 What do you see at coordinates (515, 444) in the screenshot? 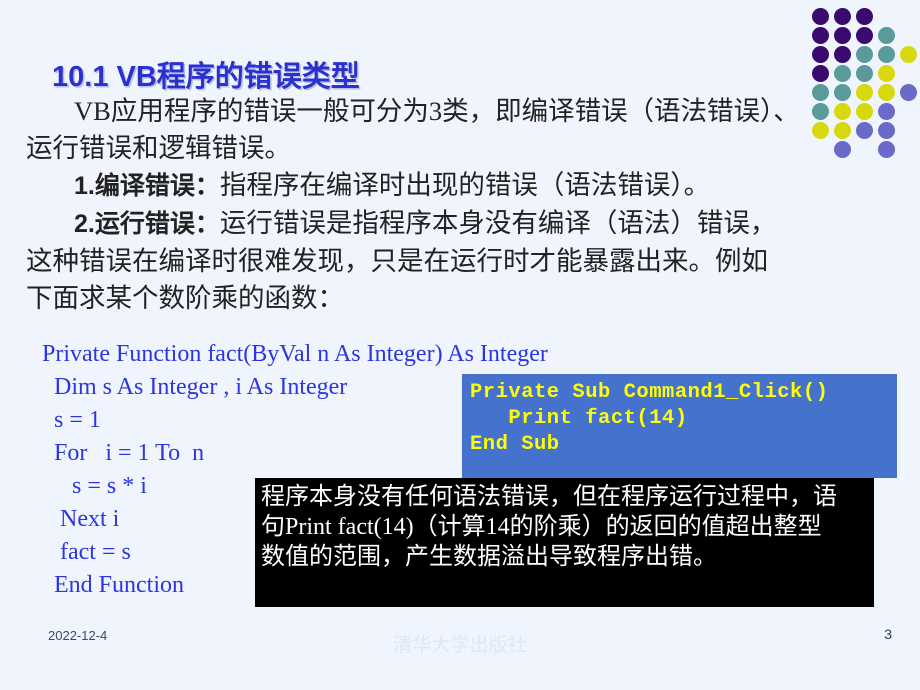
I see `sub-code-line: End Sub` at bounding box center [515, 444].